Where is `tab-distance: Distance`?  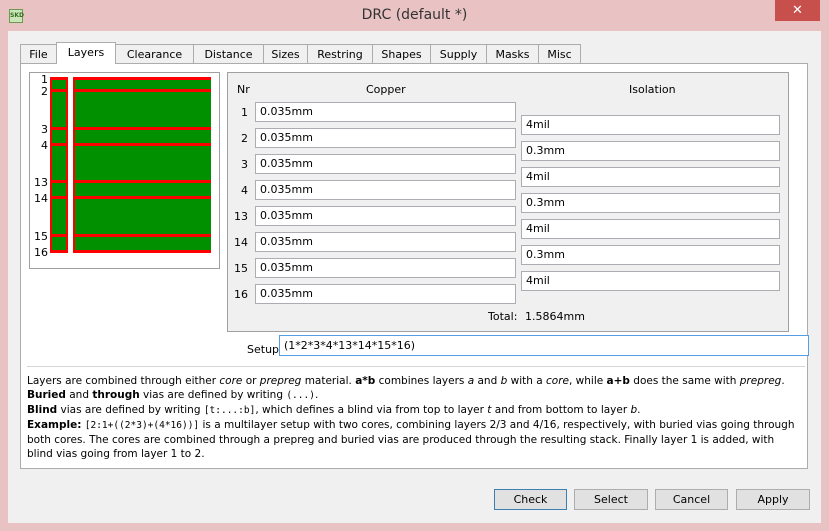 tab-distance: Distance is located at coordinates (228, 53).